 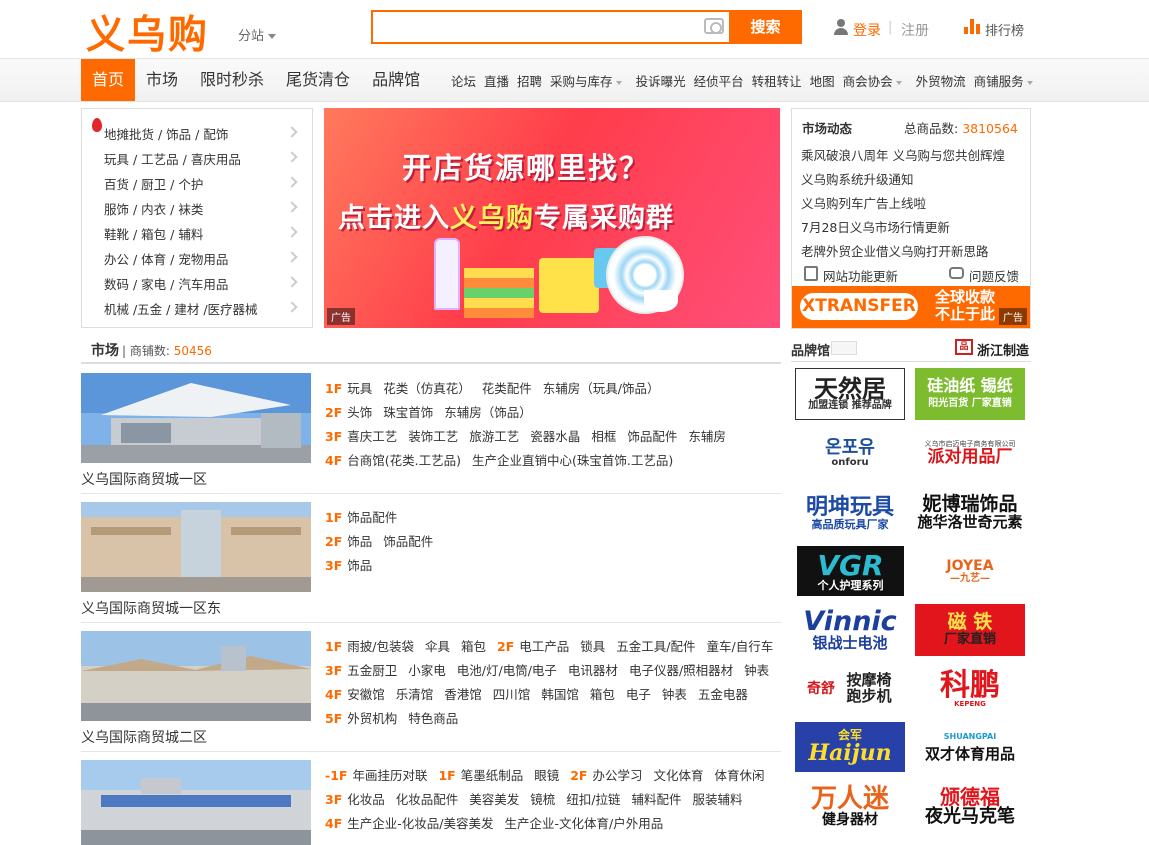 I want to click on subnav-live: 直播, so click(x=496, y=80).